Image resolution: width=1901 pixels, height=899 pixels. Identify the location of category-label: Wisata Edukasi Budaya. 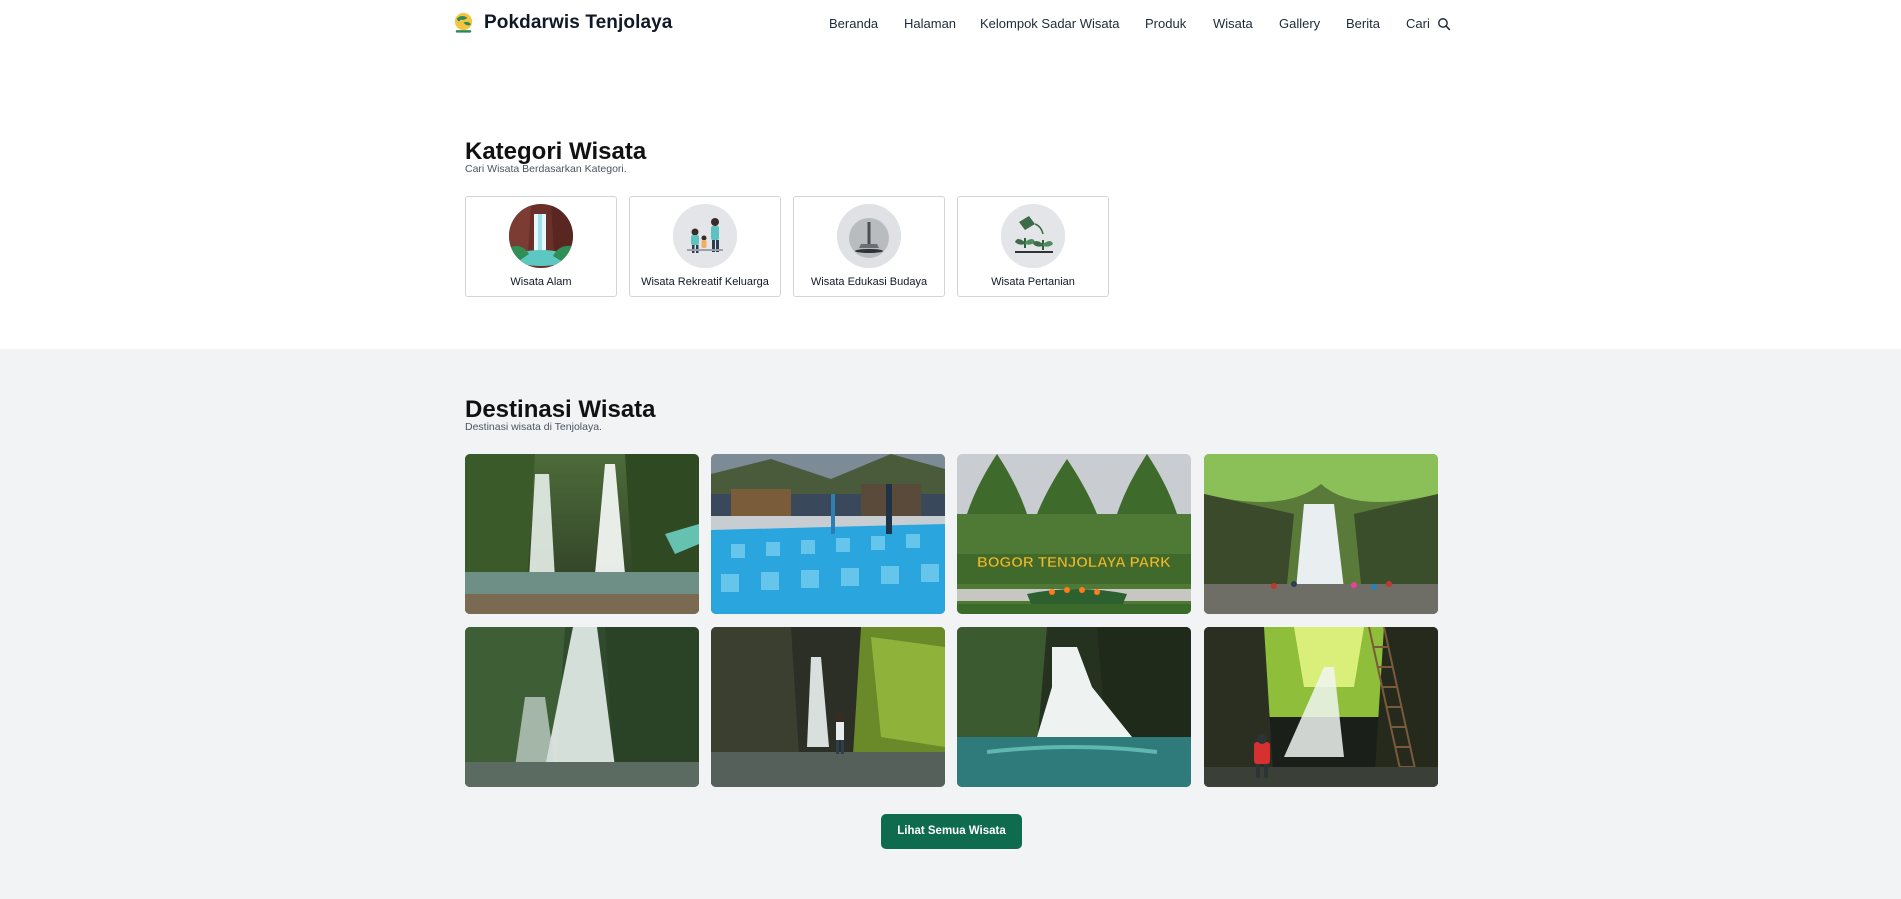
(869, 282).